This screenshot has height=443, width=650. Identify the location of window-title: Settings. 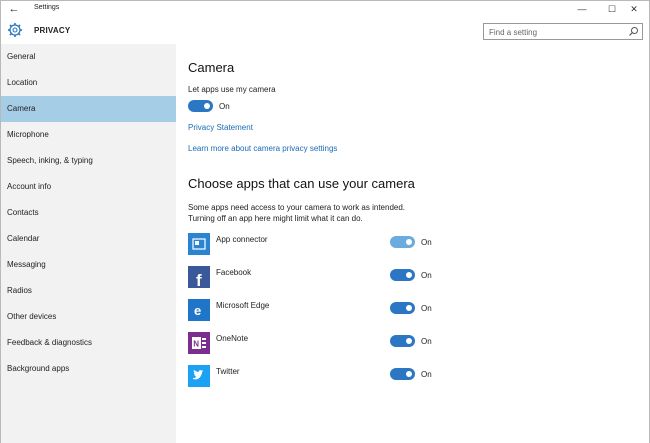
(47, 7).